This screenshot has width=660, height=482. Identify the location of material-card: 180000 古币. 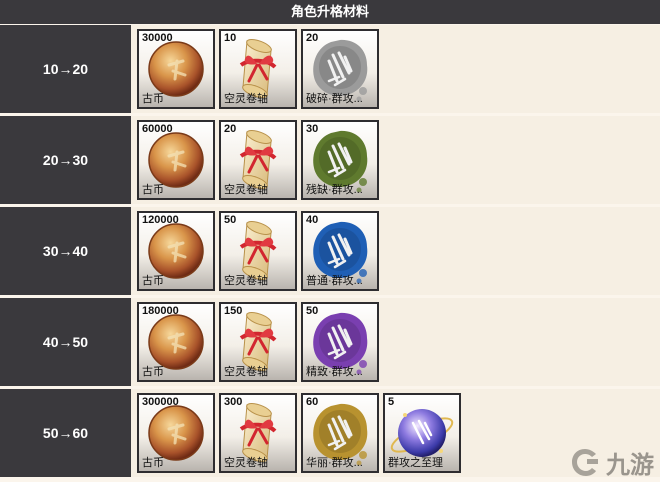
(176, 342).